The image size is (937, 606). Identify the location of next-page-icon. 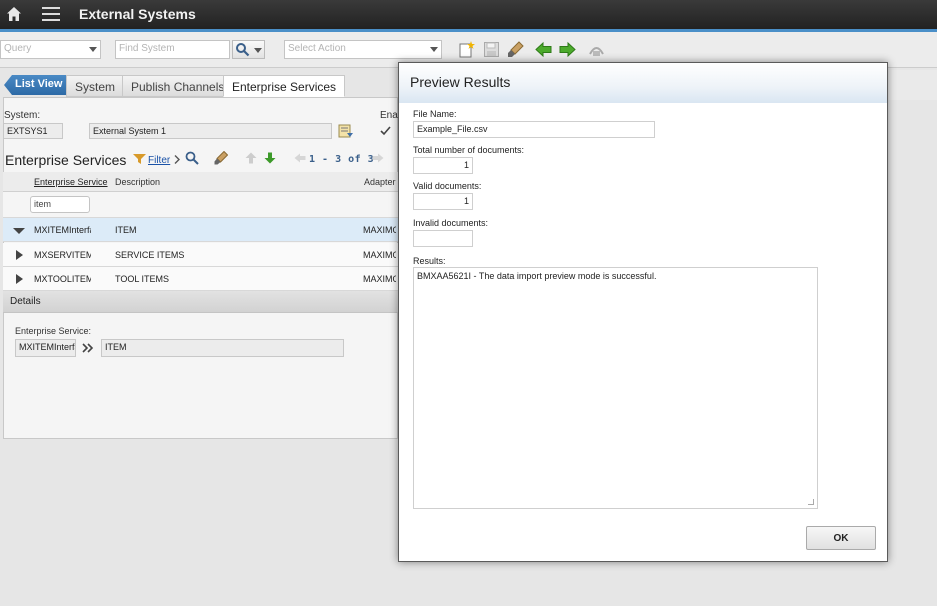
(378, 158).